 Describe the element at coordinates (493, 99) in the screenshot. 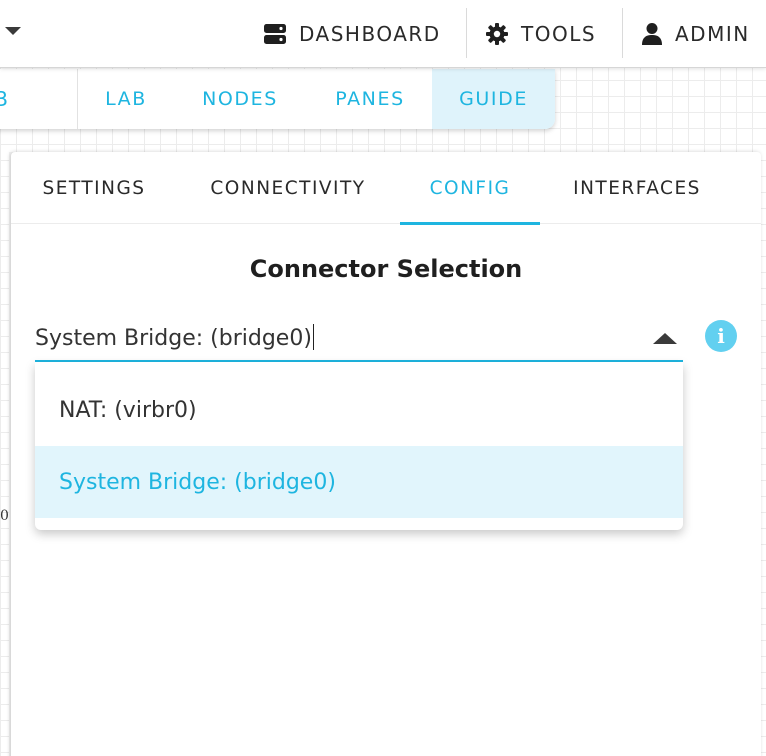

I see `nav-item-guide: GUIDE` at that location.